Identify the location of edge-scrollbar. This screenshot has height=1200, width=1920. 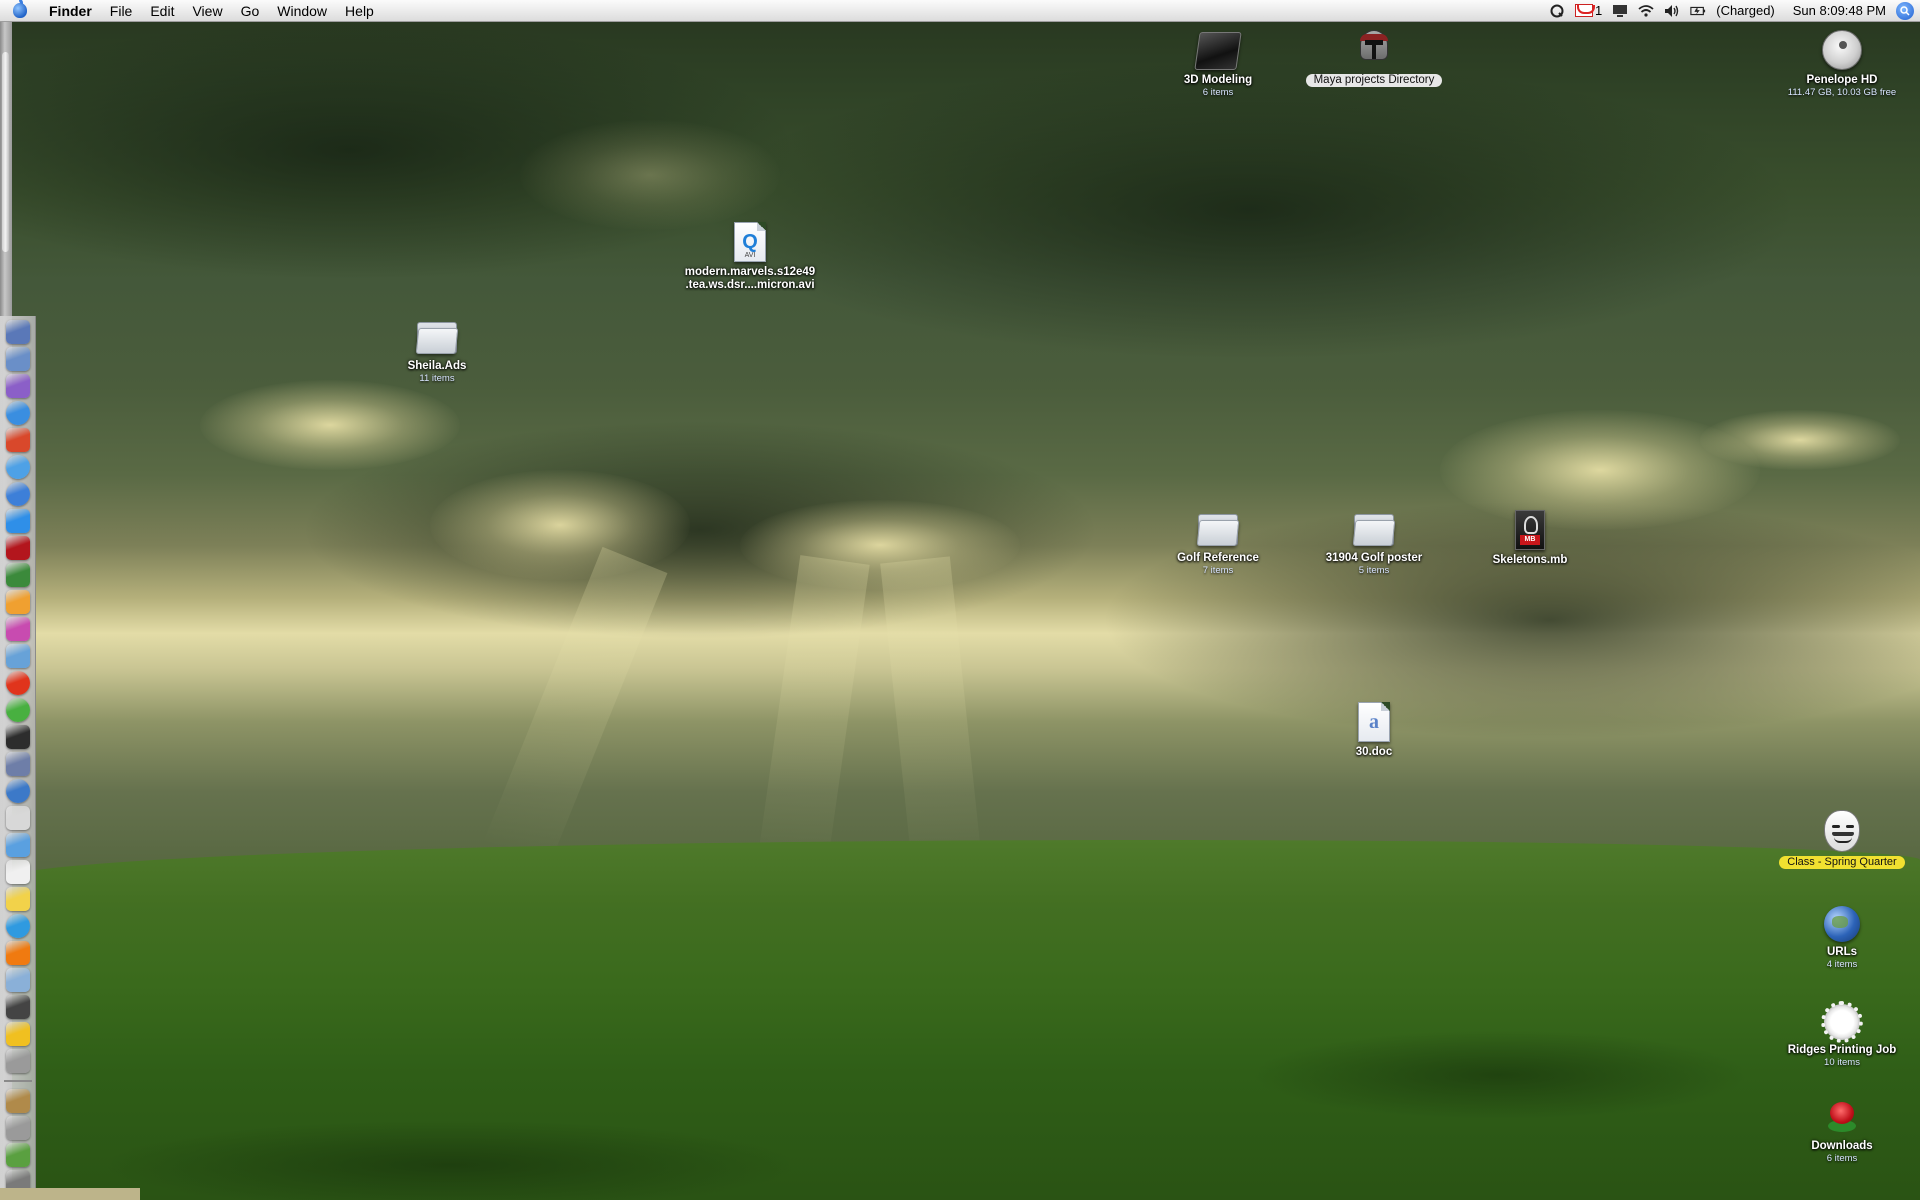
(5, 152).